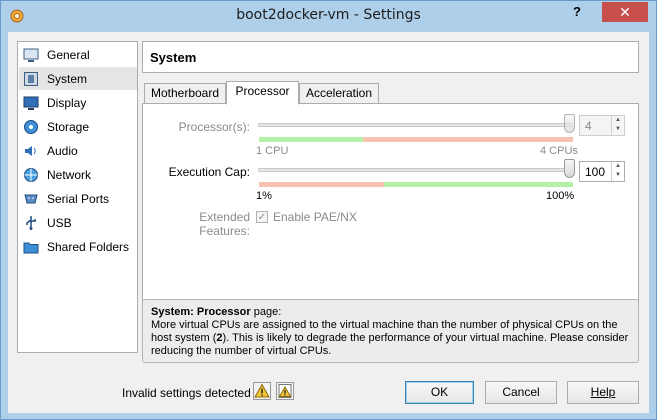 The width and height of the screenshot is (657, 420). Describe the element at coordinates (521, 392) in the screenshot. I see `cancel-button: Cancel` at that location.